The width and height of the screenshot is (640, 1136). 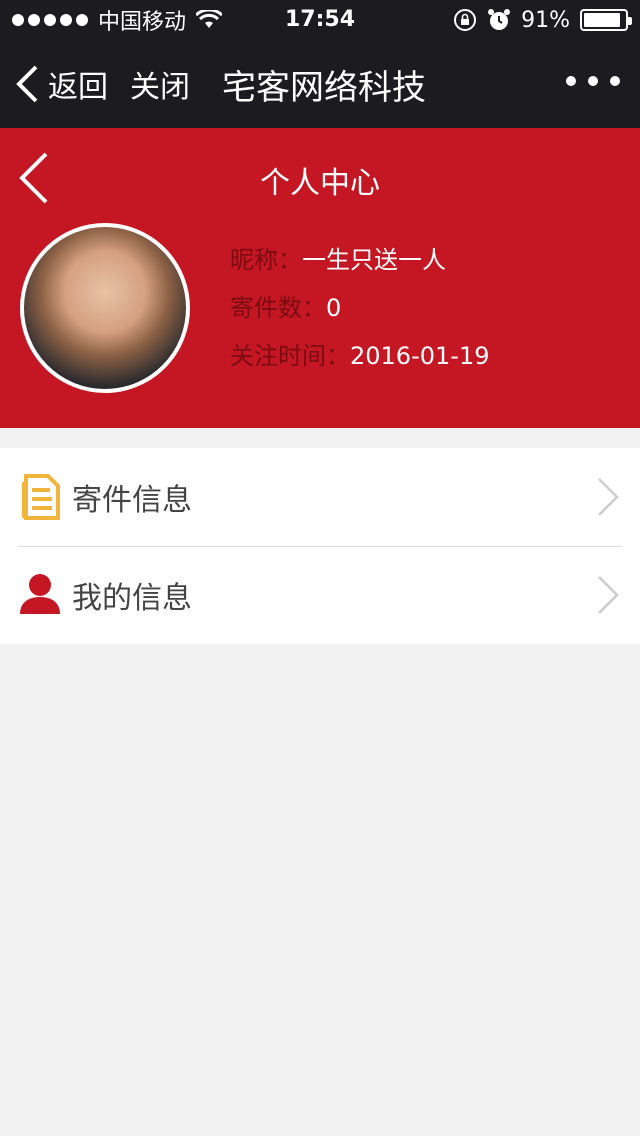 What do you see at coordinates (41, 497) in the screenshot?
I see `document-icon` at bounding box center [41, 497].